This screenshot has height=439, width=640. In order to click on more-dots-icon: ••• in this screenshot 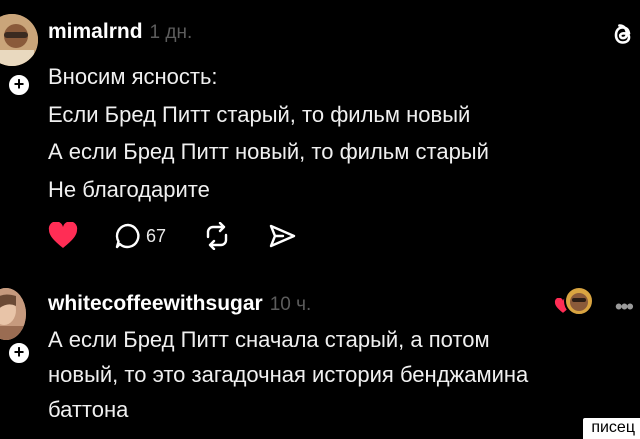, I will do `click(624, 307)`.